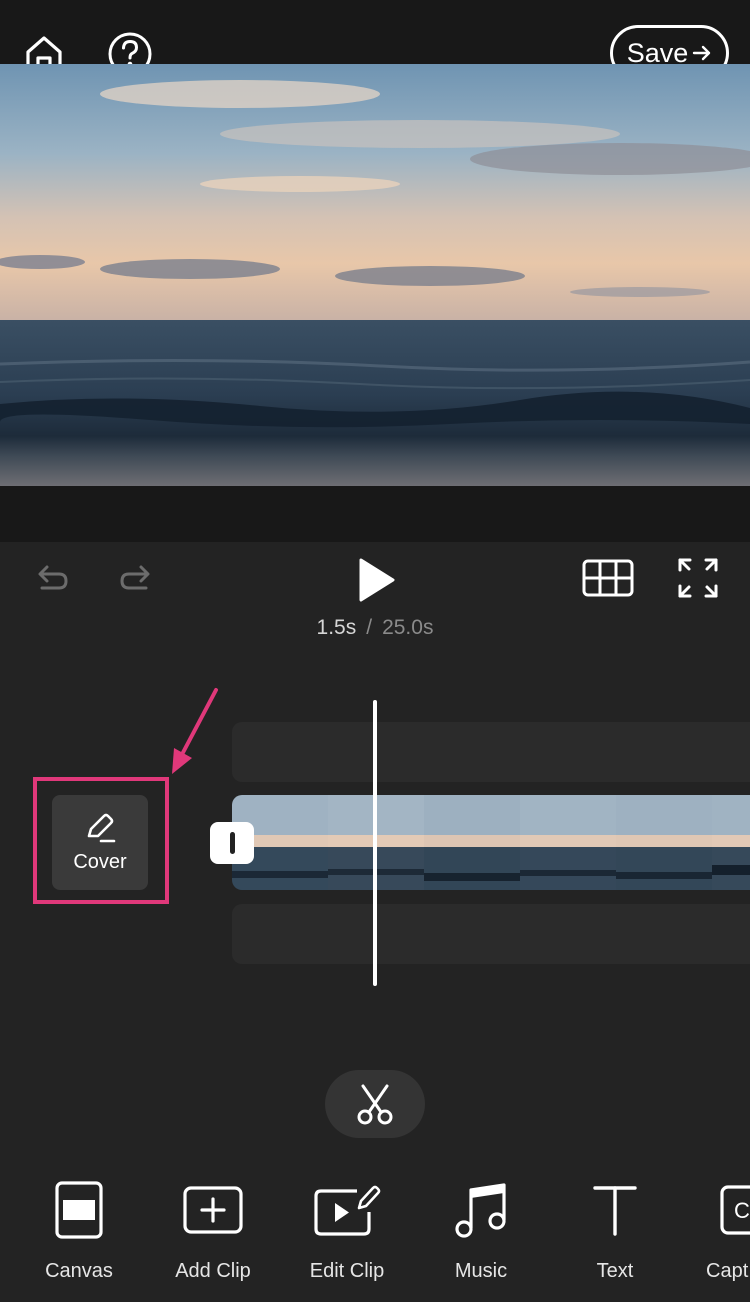 The image size is (750, 1302). I want to click on text-icon, so click(615, 1211).